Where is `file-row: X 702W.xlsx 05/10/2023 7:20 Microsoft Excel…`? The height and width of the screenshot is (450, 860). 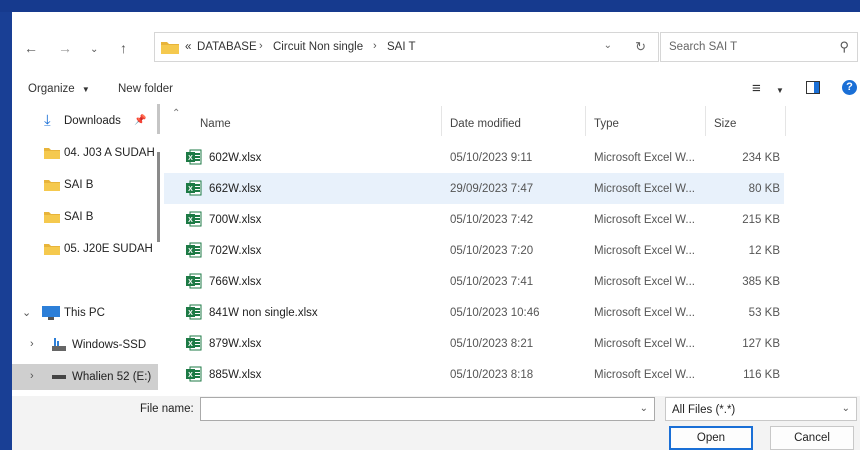
file-row: X 702W.xlsx 05/10/2023 7:20 Microsoft Excel… is located at coordinates (474, 250).